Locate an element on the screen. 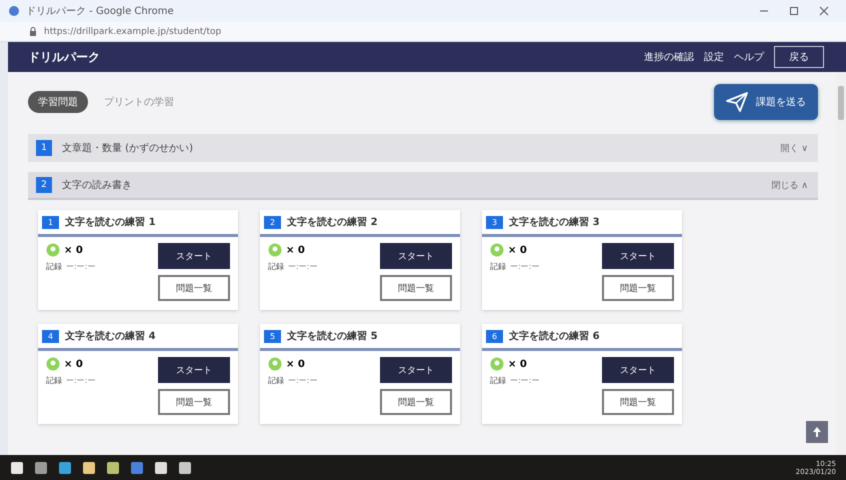 This screenshot has height=480, width=846. section-title: 文字の読み書き is located at coordinates (97, 185).